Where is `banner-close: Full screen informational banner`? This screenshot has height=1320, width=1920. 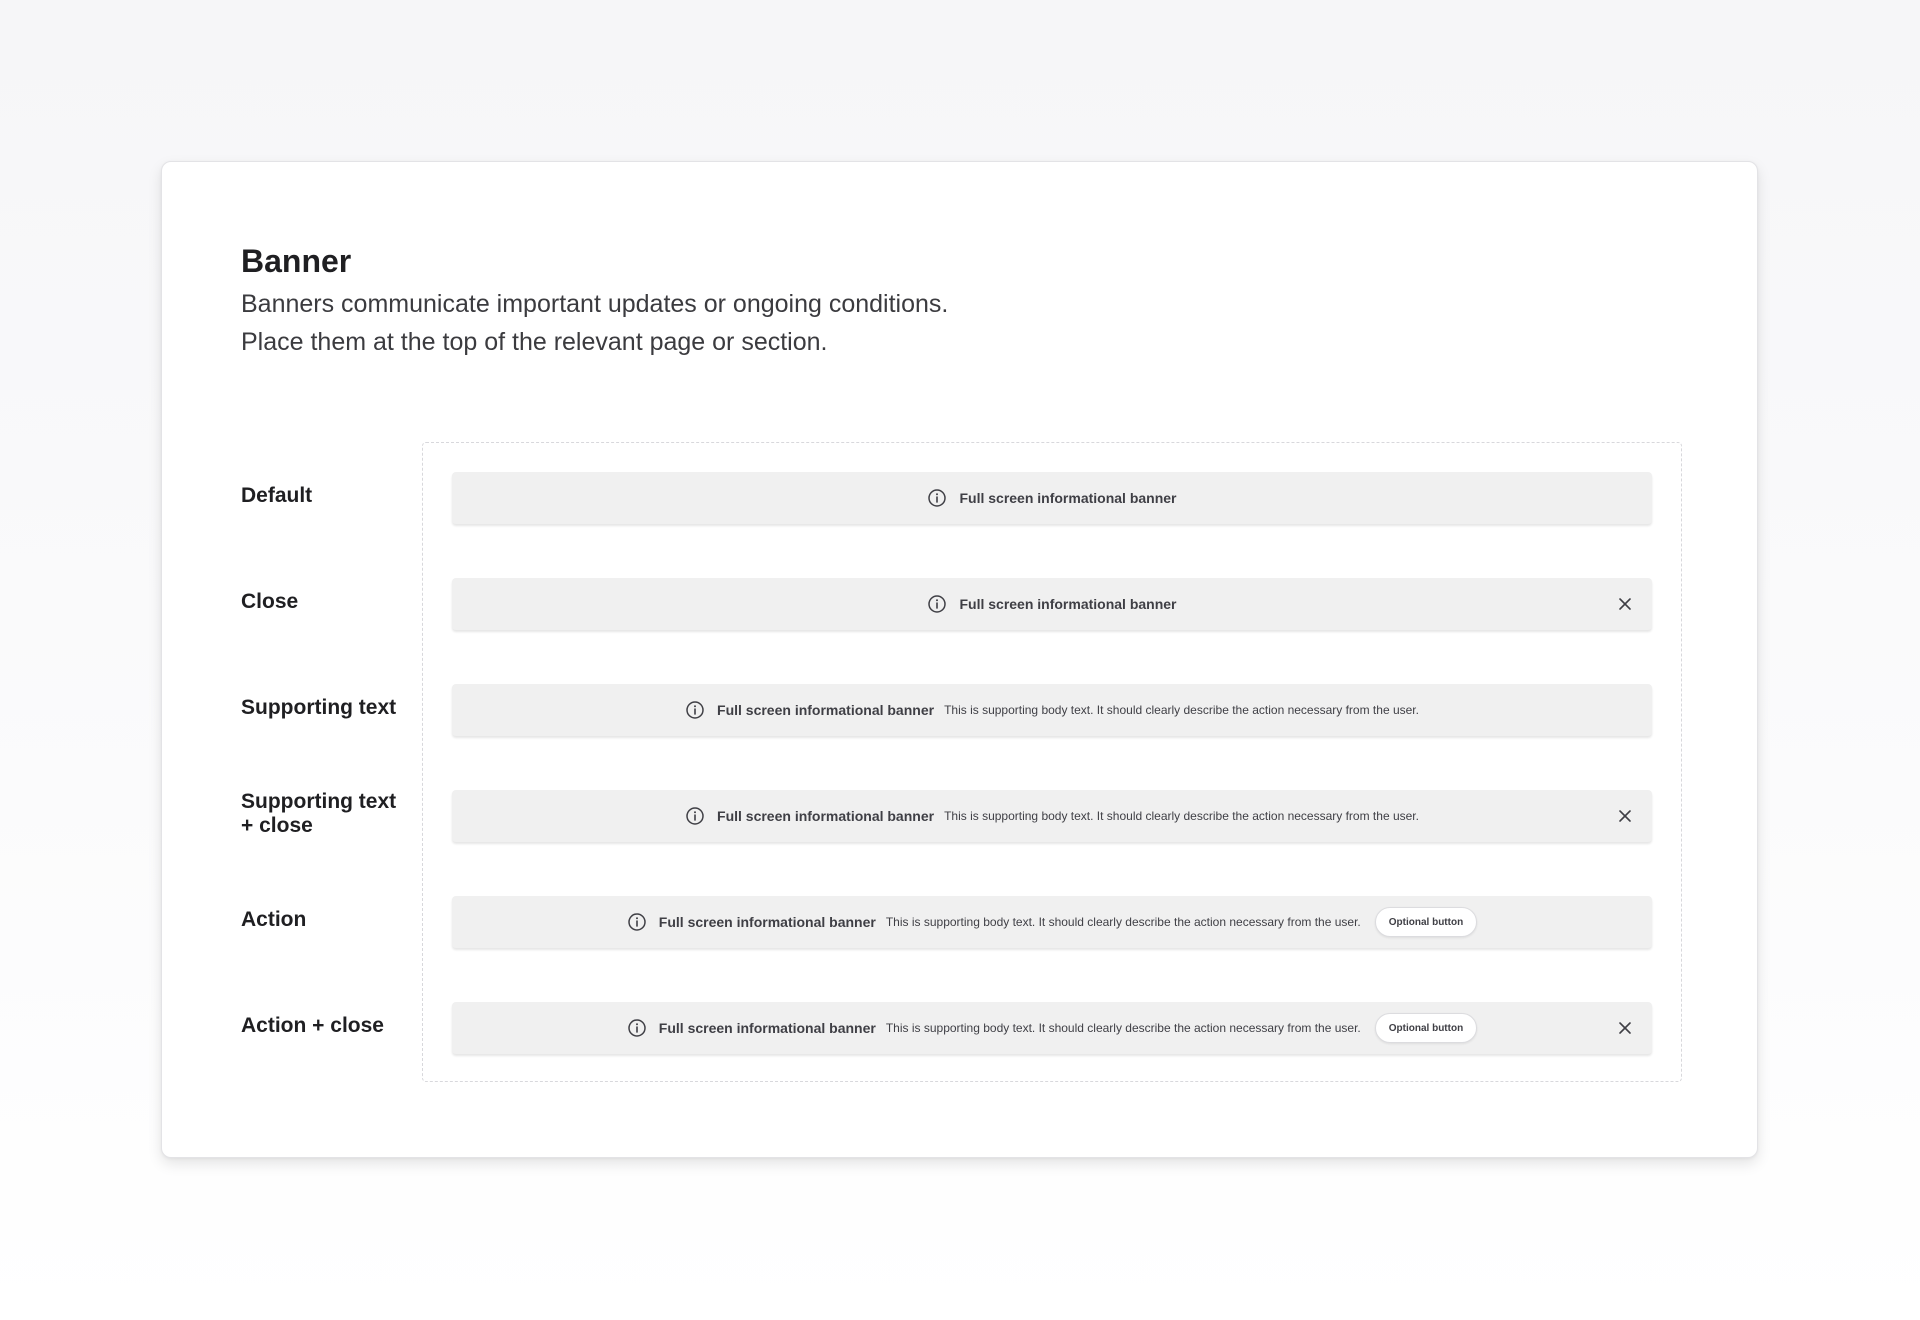
banner-close: Full screen informational banner is located at coordinates (1052, 604).